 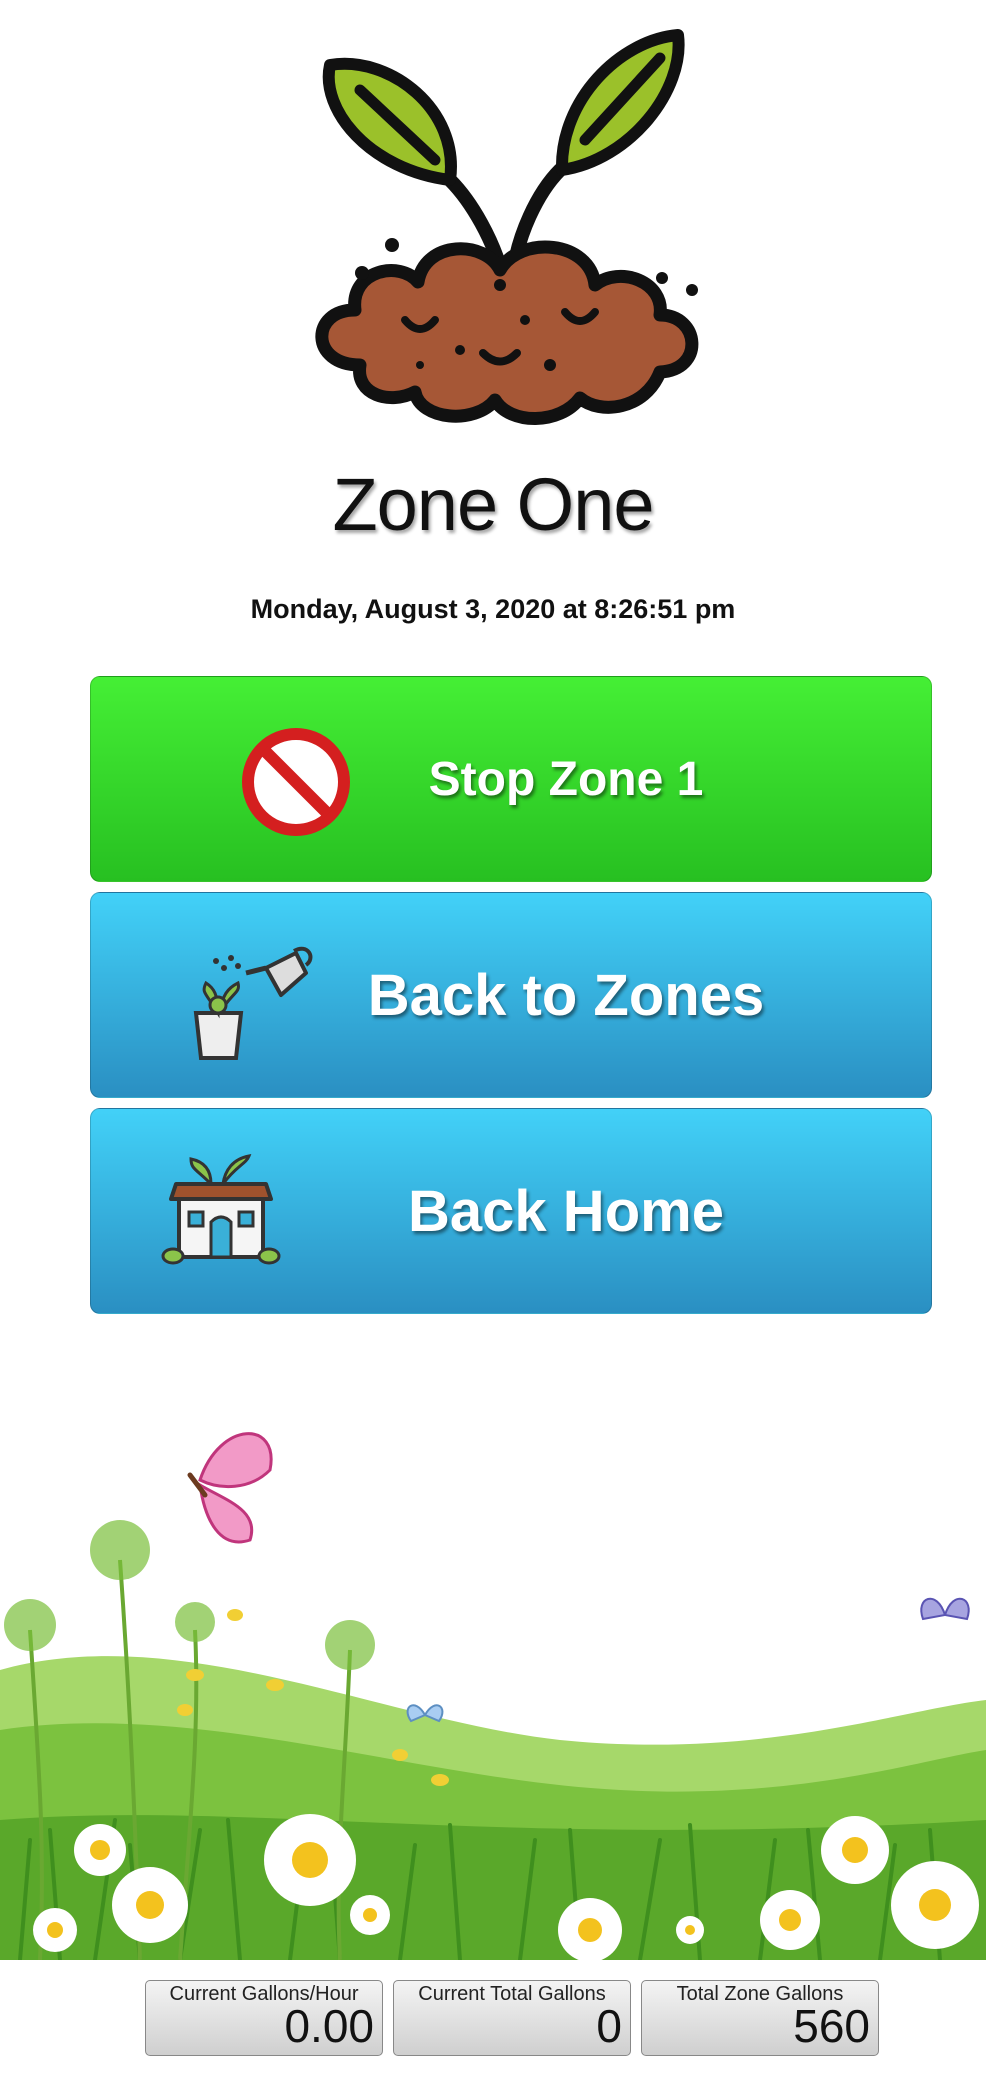 I want to click on back-home-button: Back Home, so click(x=511, y=1211).